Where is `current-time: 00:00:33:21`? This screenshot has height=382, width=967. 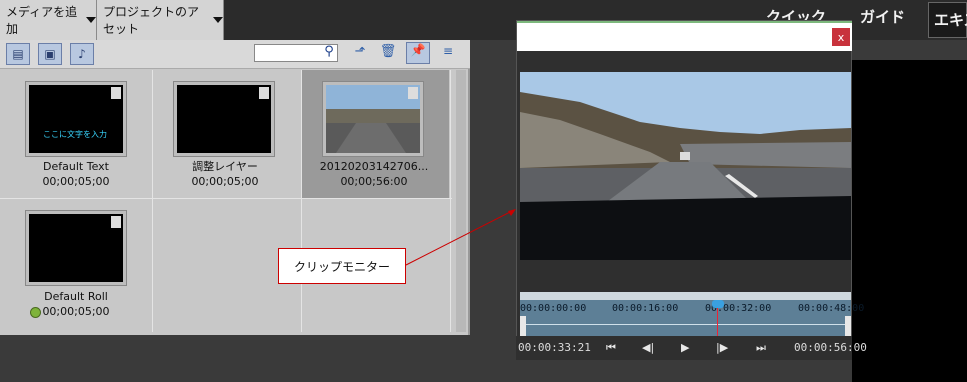 current-time: 00:00:33:21 is located at coordinates (554, 347).